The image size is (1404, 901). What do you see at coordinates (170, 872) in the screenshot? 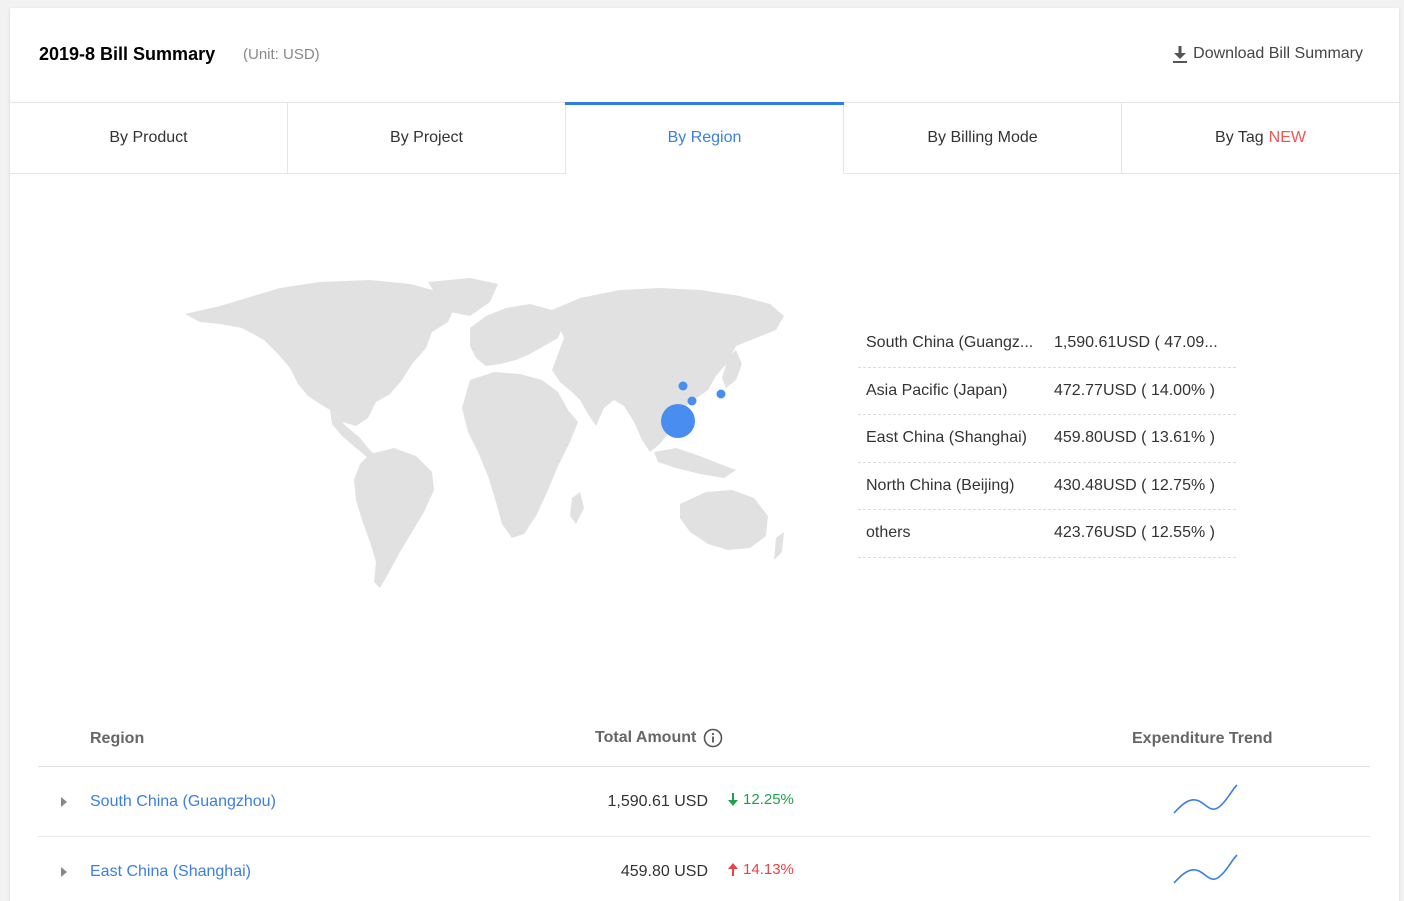
I see `region-link: East China (Shanghai)` at bounding box center [170, 872].